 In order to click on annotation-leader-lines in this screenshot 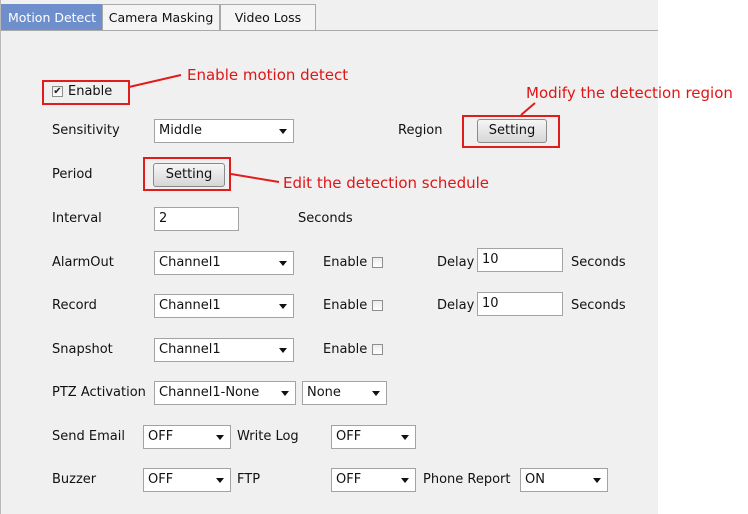, I will do `click(332, 128)`.